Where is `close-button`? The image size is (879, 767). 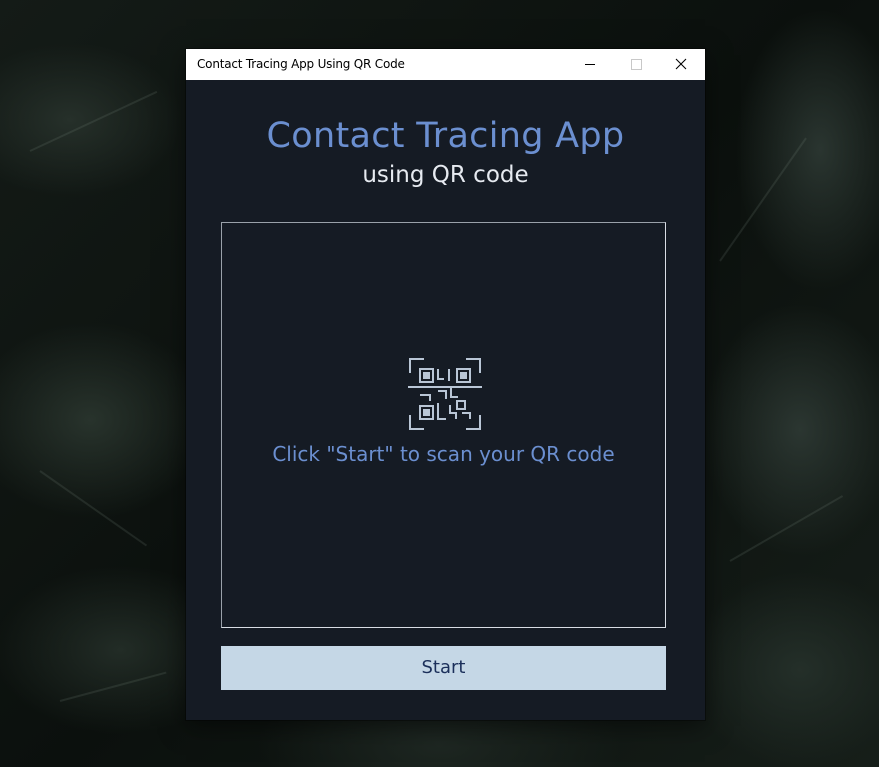
close-button is located at coordinates (682, 64).